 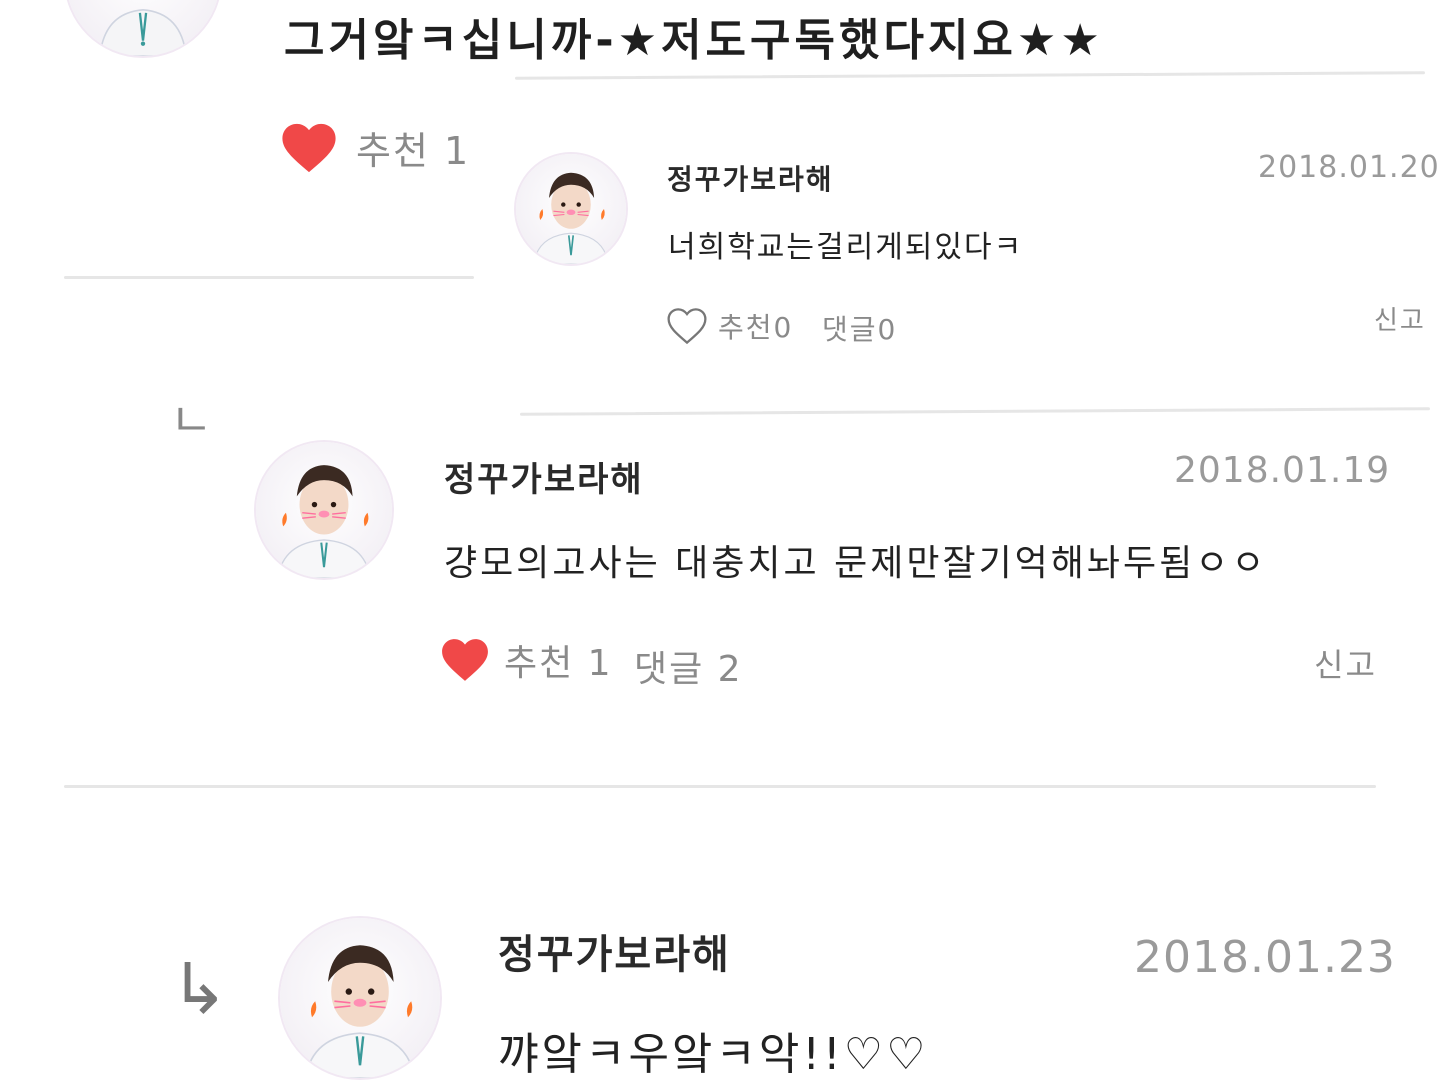 What do you see at coordinates (1282, 470) in the screenshot?
I see `reply-2-date: 2018.01.19` at bounding box center [1282, 470].